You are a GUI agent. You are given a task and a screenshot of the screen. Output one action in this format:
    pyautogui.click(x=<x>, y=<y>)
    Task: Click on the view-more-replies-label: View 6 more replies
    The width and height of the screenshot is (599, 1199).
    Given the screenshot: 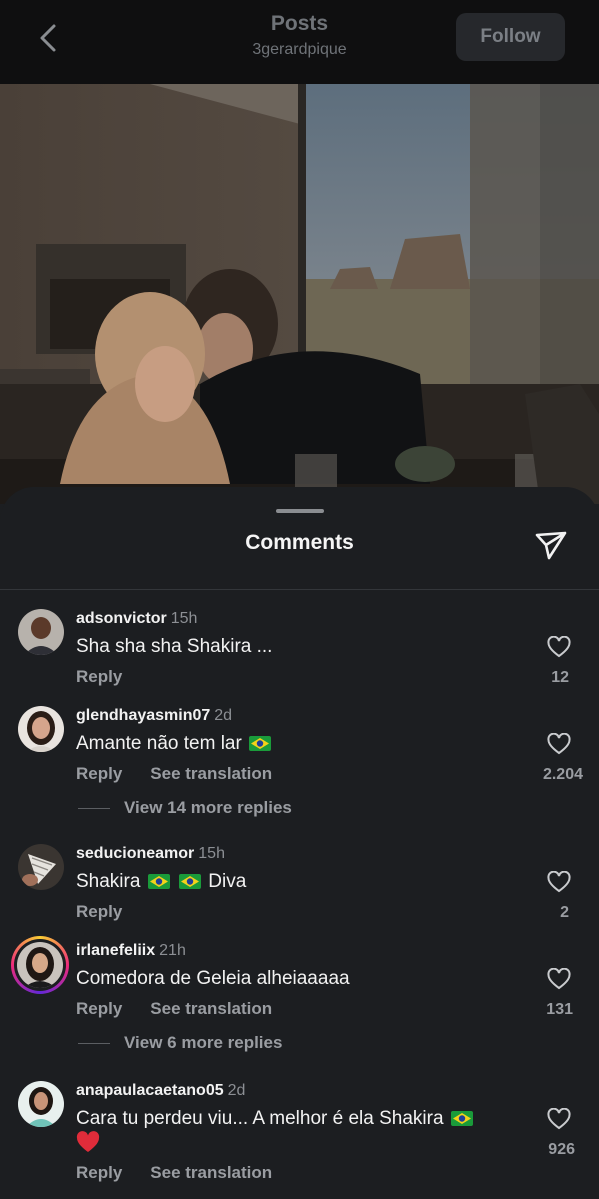 What is the action you would take?
    pyautogui.click(x=203, y=1042)
    